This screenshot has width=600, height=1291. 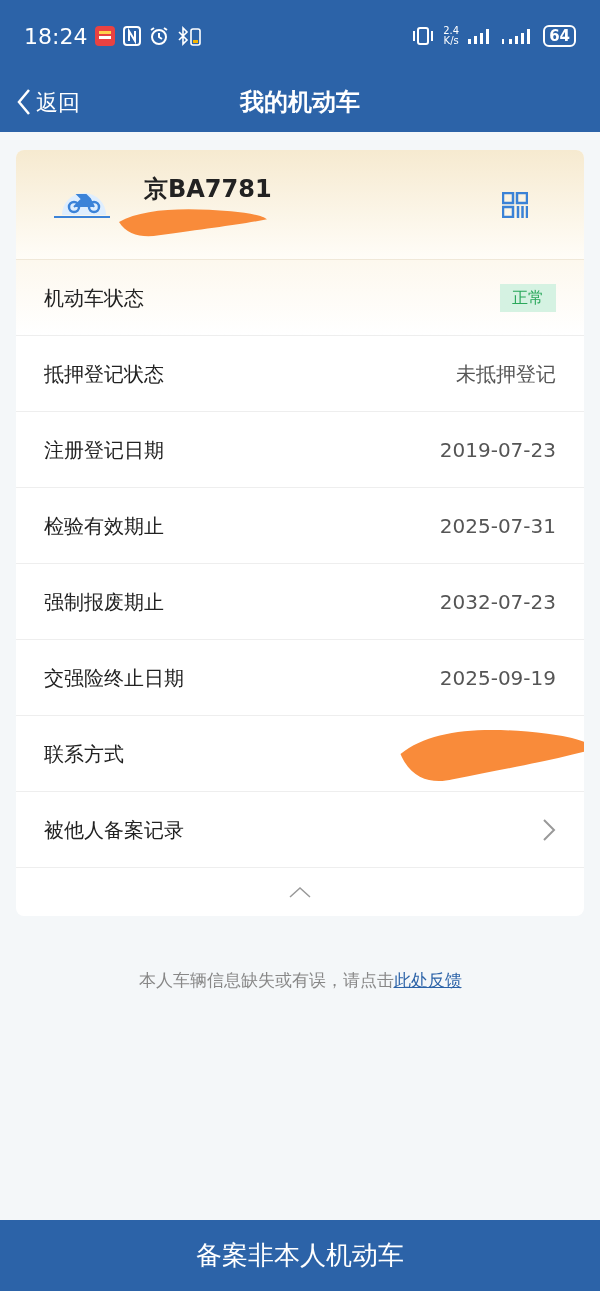 I want to click on qr-code-icon, so click(x=515, y=205).